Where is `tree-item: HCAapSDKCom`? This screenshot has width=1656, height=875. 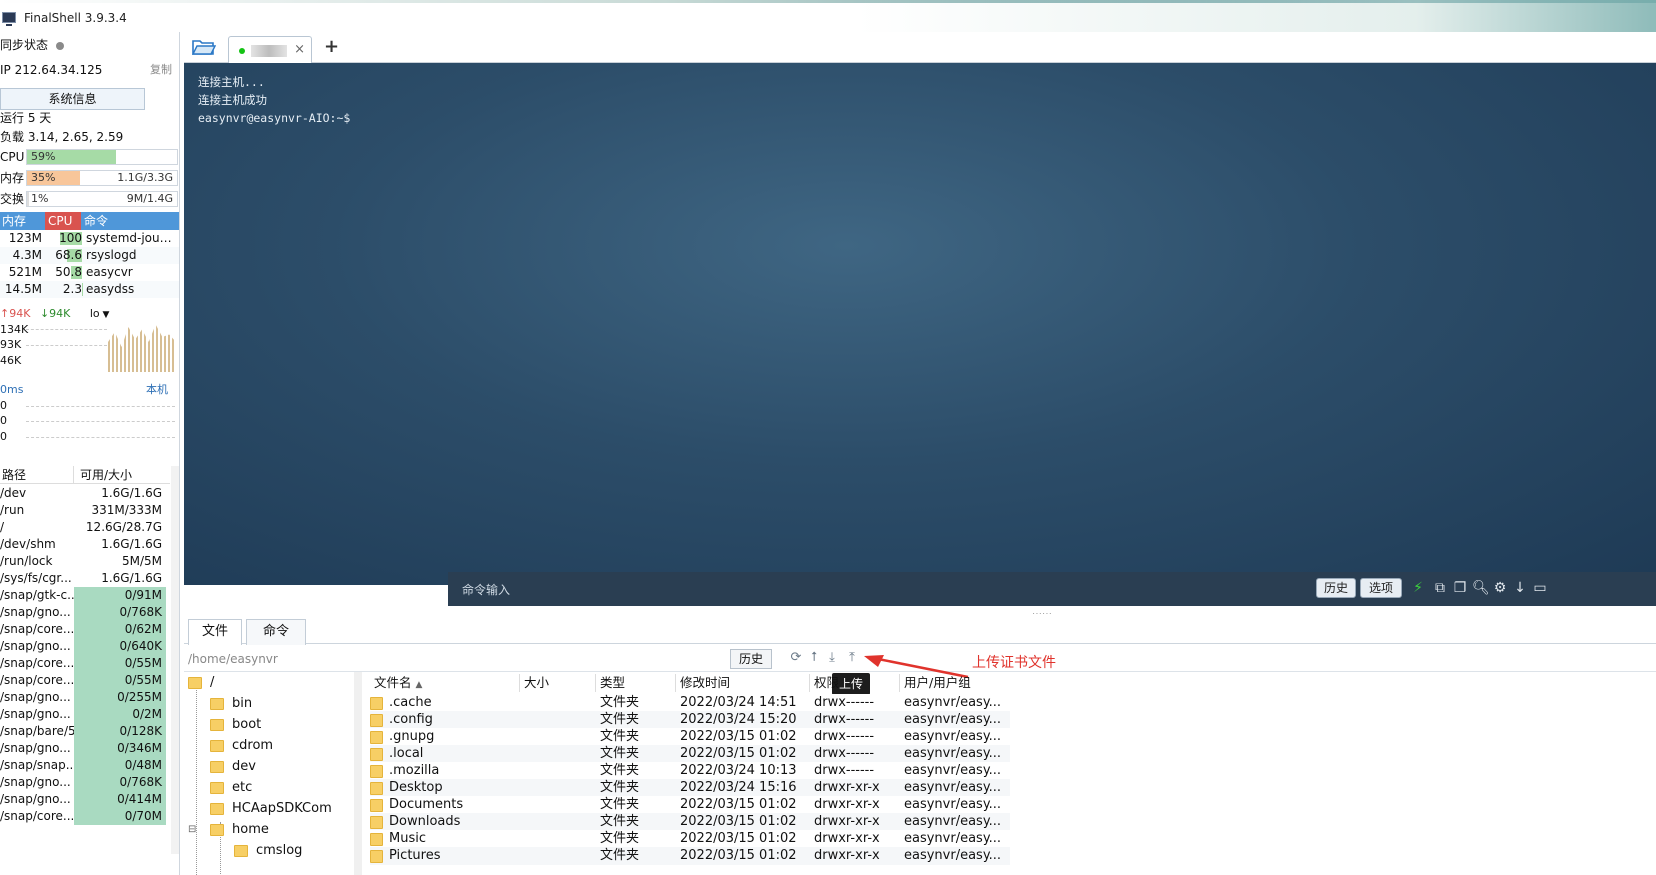 tree-item: HCAapSDKCom is located at coordinates (271, 809).